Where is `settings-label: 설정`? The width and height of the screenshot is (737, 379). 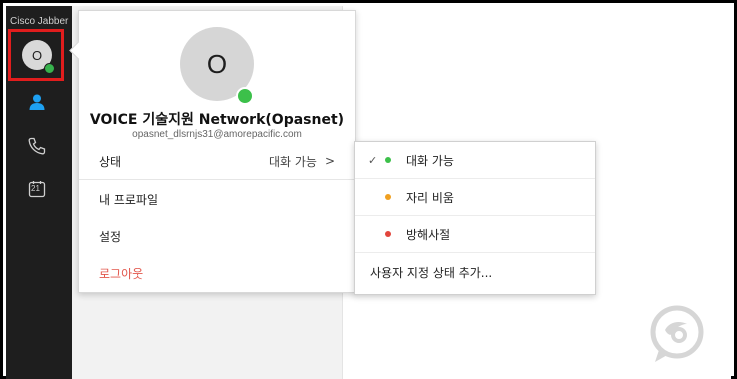
settings-label: 설정 is located at coordinates (110, 237).